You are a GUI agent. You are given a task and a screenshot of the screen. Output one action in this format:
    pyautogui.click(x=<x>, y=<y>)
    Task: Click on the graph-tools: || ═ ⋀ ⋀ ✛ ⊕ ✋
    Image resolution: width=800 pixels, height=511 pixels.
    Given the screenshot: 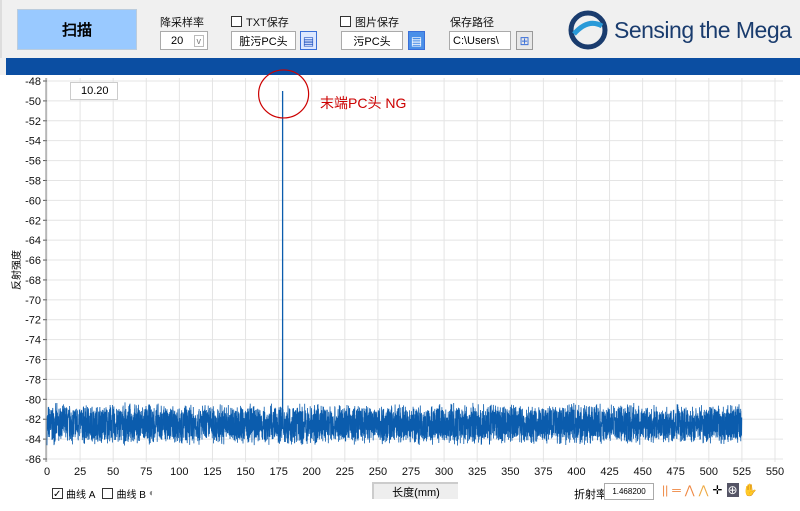 What is the action you would take?
    pyautogui.click(x=710, y=490)
    